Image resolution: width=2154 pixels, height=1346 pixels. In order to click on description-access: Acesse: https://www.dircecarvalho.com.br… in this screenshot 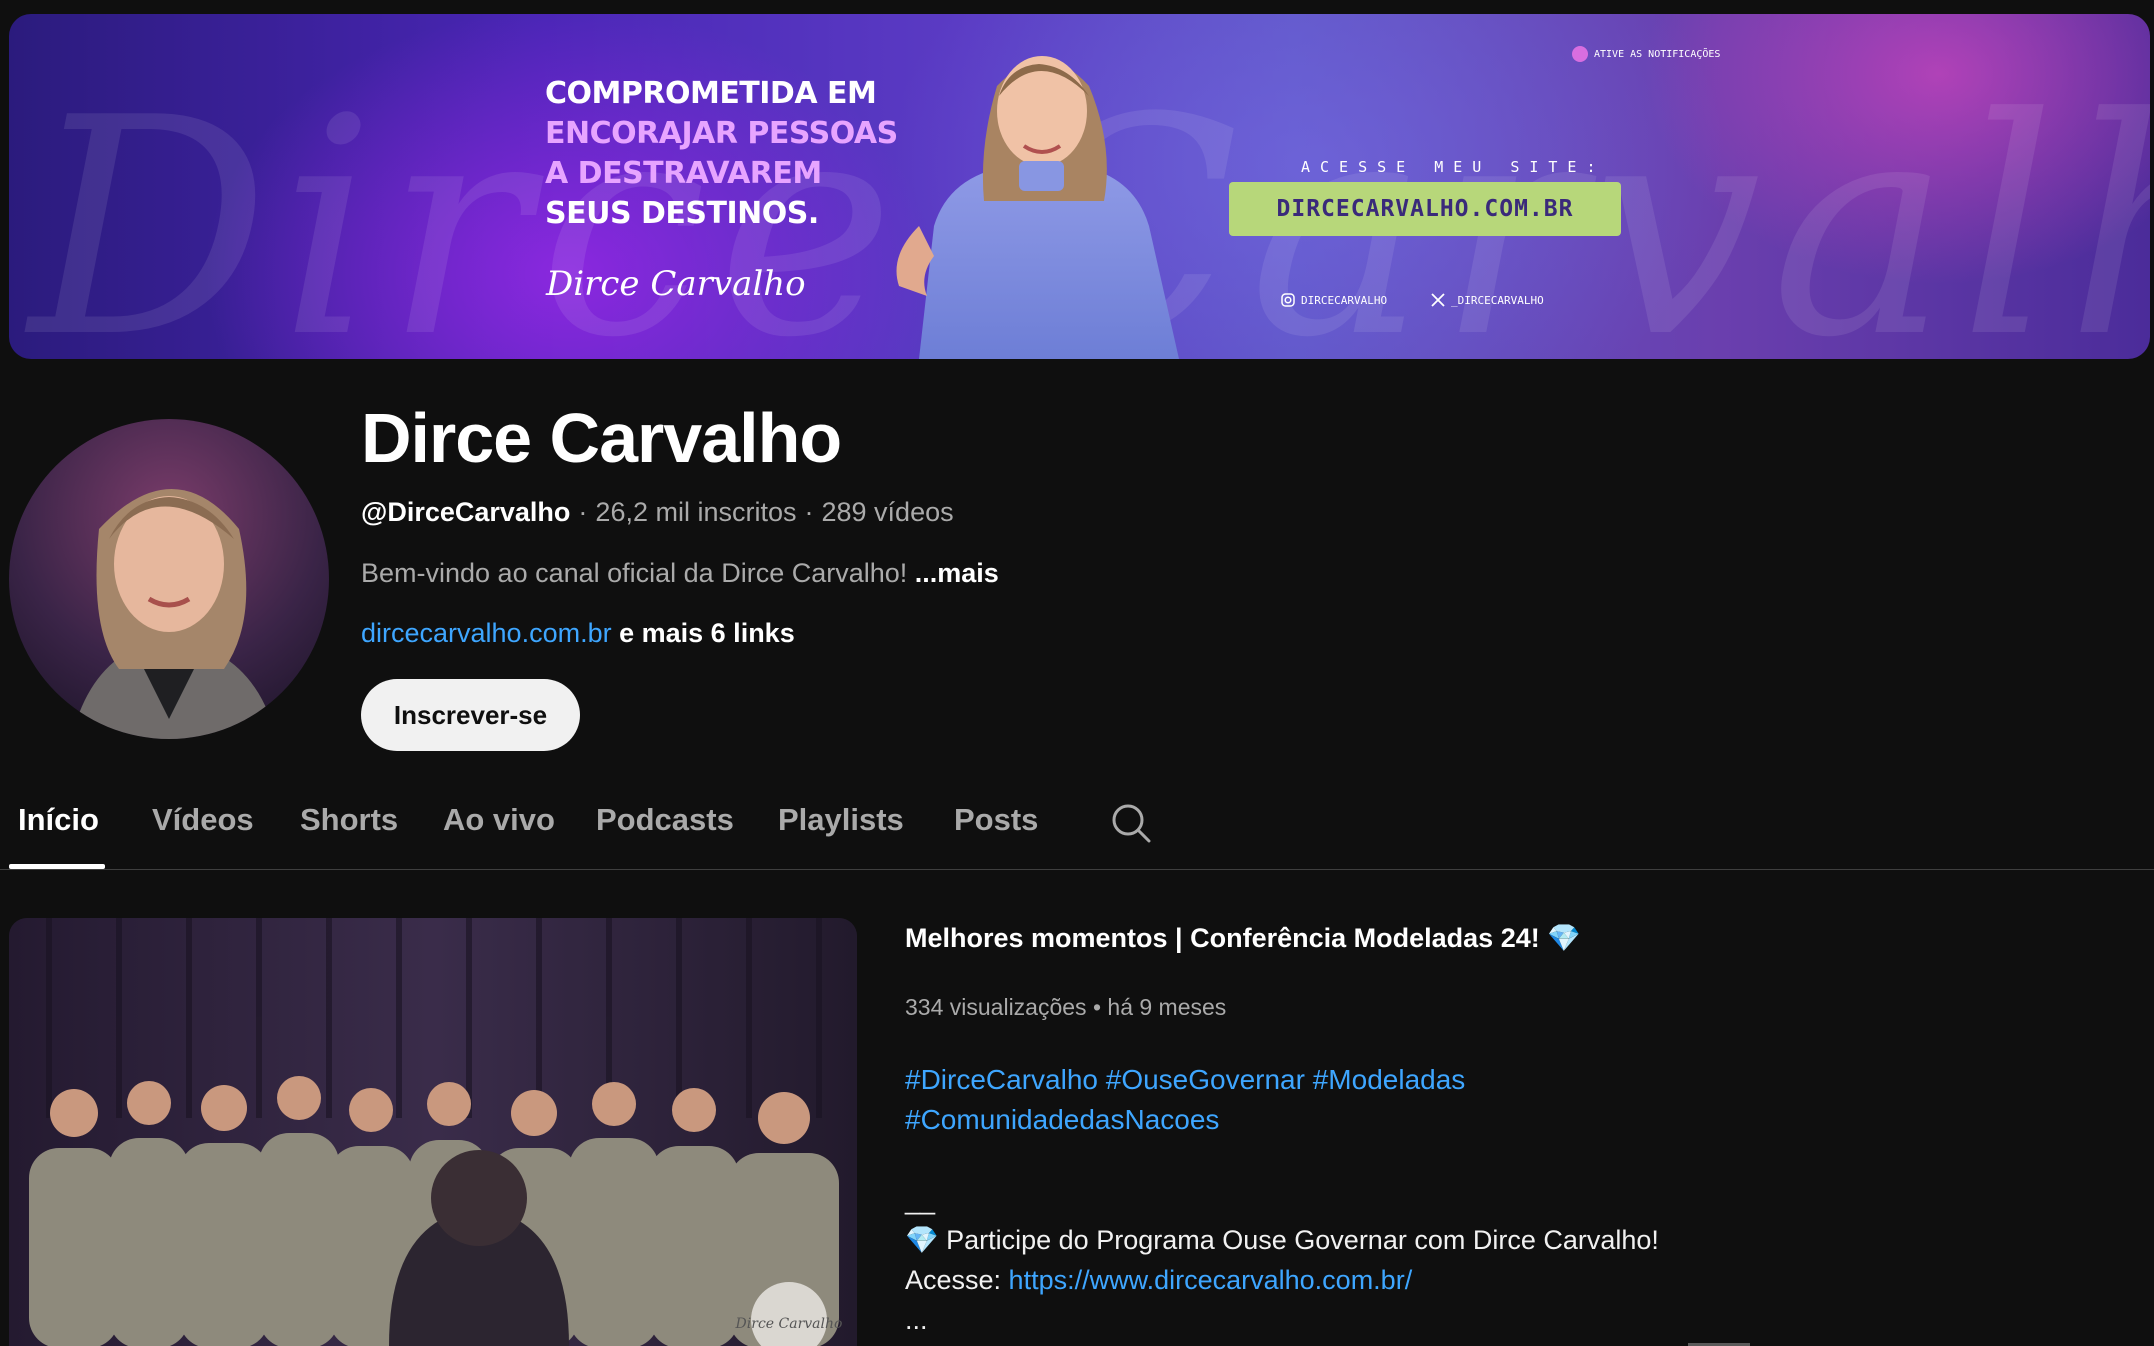, I will do `click(1355, 1280)`.